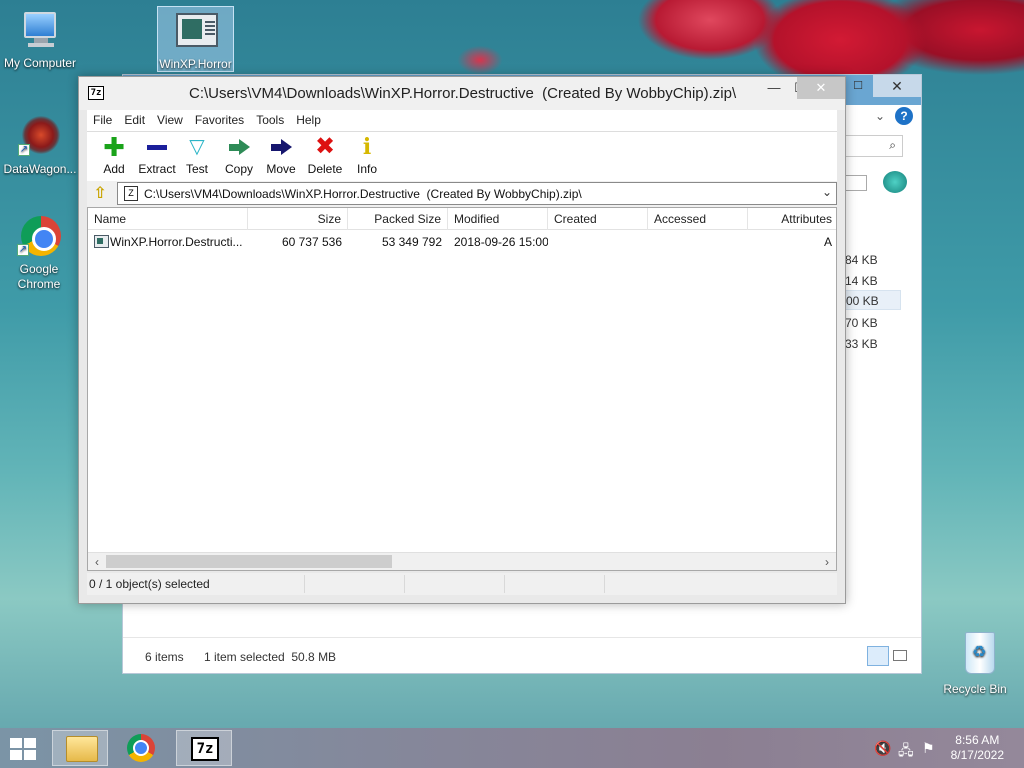 The width and height of the screenshot is (1024, 768). Describe the element at coordinates (900, 655) in the screenshot. I see `large-icons-view-icon` at that location.